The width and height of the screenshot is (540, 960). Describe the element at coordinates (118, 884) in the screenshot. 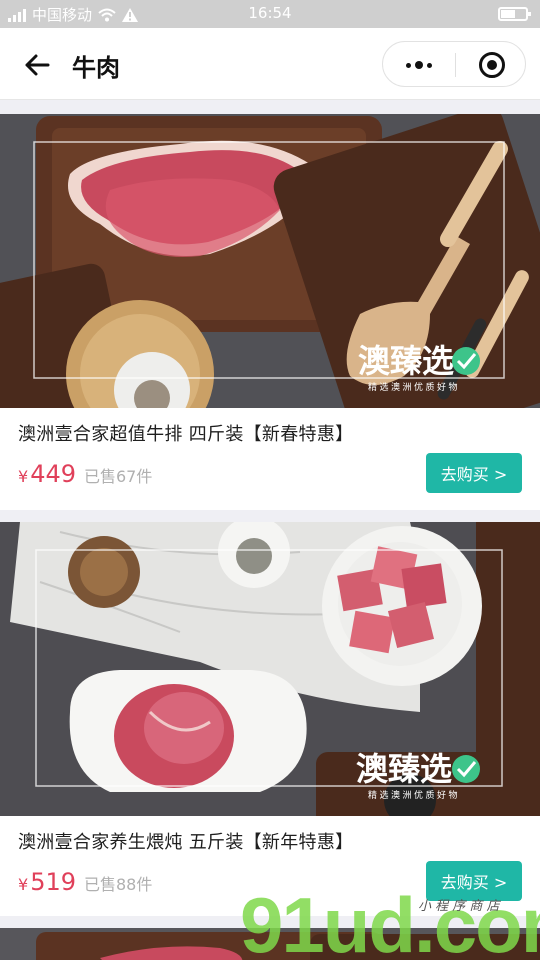

I see `sold-count: 已售88件` at that location.